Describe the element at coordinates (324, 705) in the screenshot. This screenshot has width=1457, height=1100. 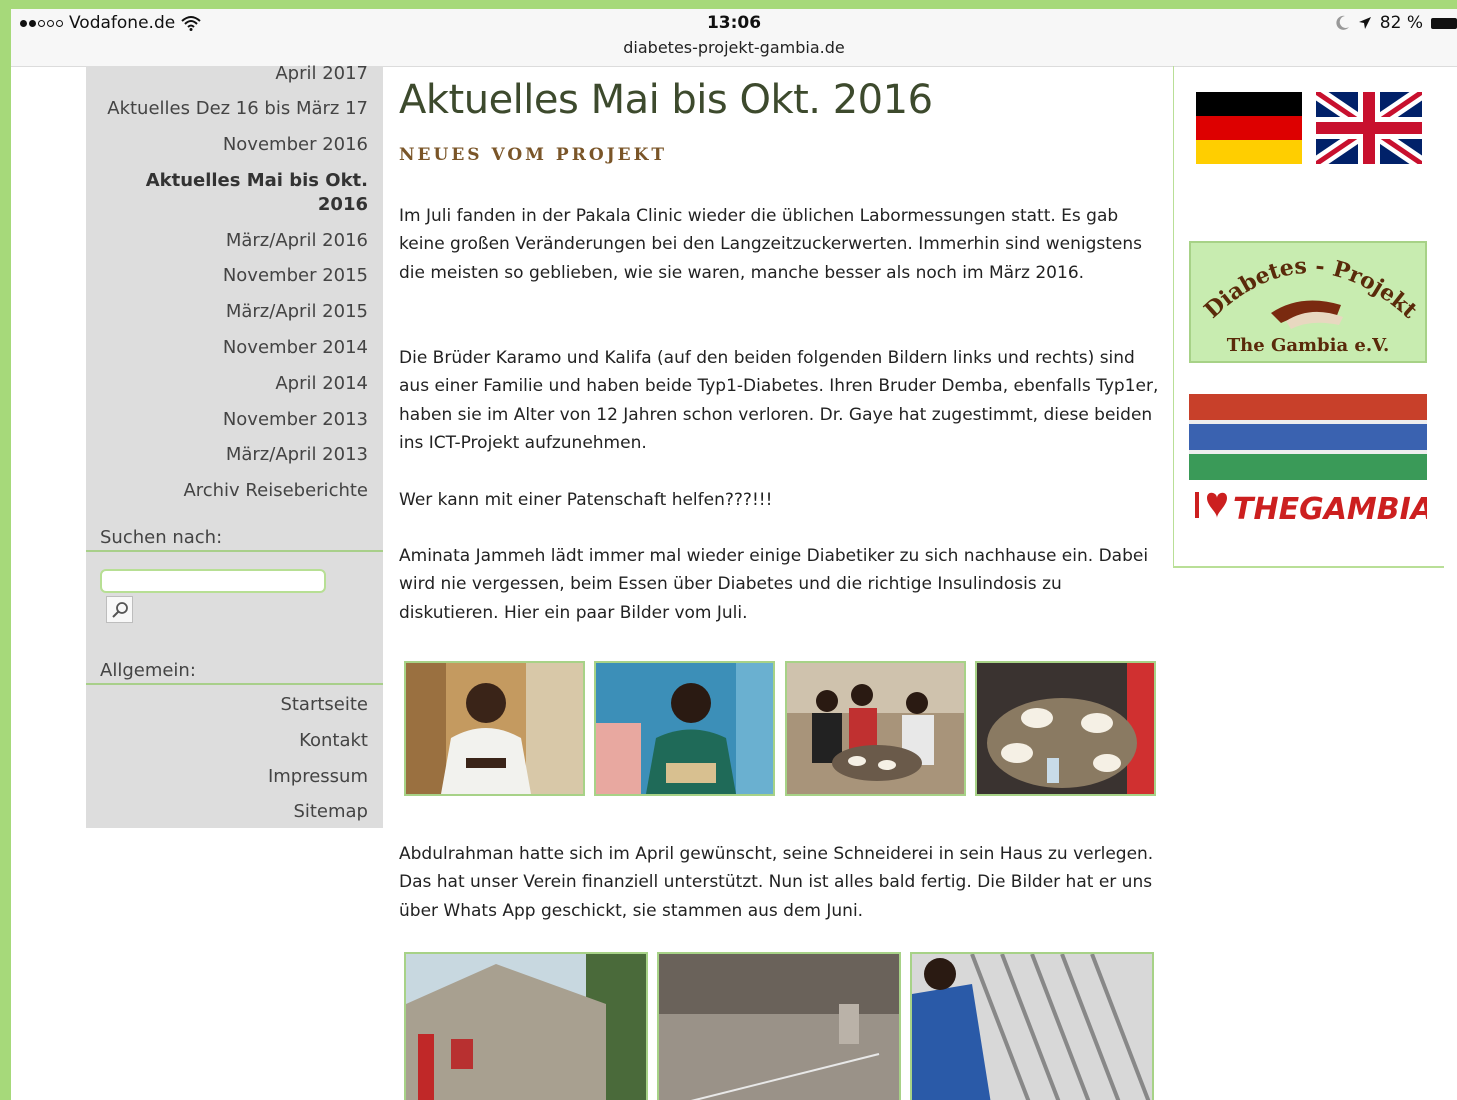
I see `sidebar-link-startseite: Startseite` at that location.